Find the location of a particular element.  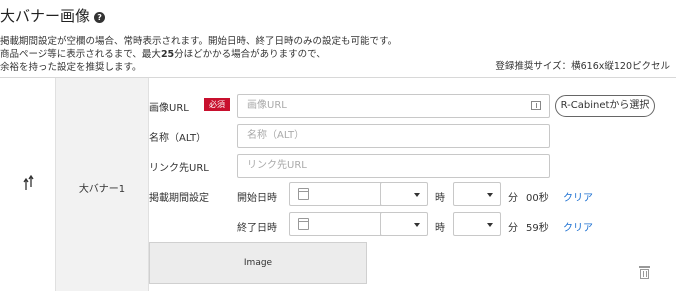

trash-icon is located at coordinates (644, 272).